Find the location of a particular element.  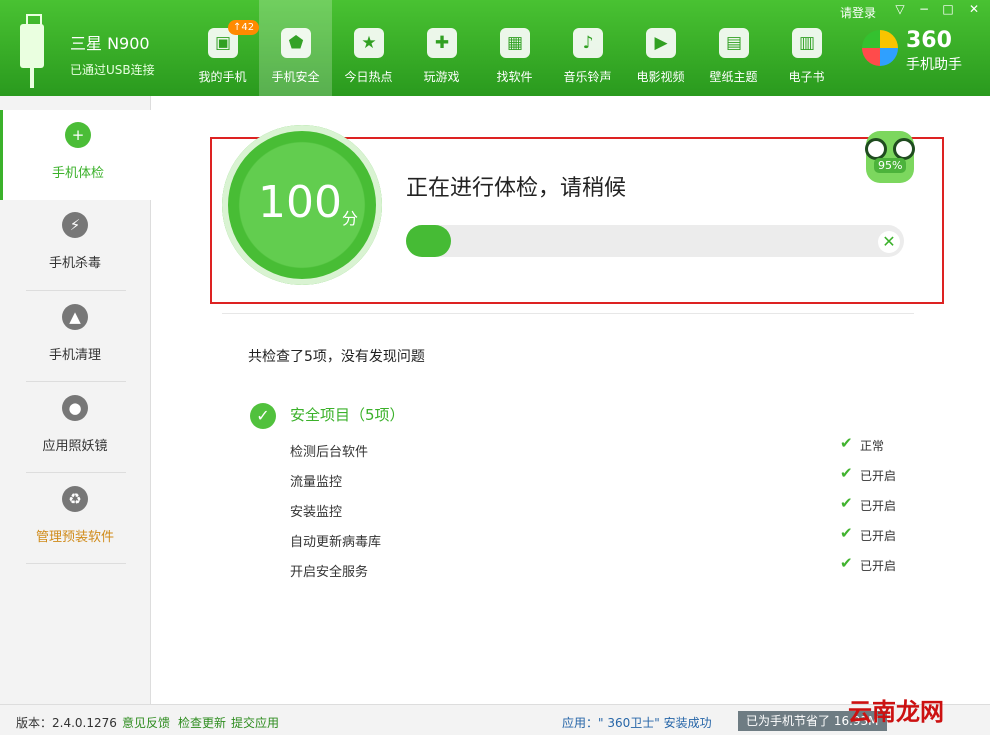

sidebar-item-checkup: + 手机体检 is located at coordinates (76, 155).